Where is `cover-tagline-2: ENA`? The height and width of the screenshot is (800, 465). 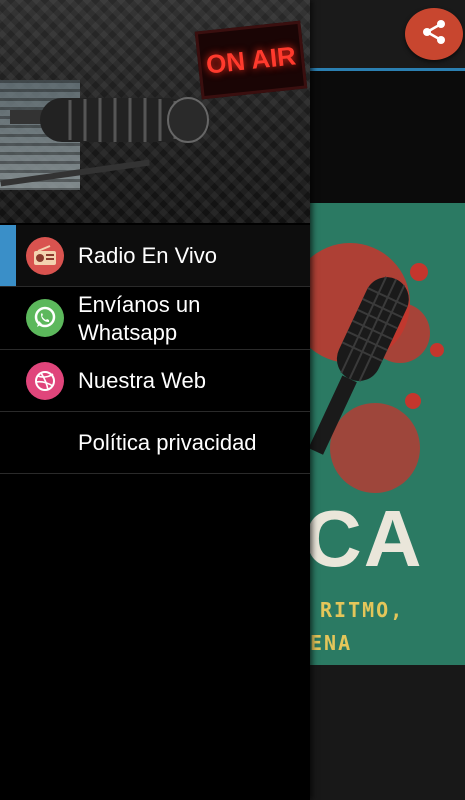 cover-tagline-2: ENA is located at coordinates (331, 643).